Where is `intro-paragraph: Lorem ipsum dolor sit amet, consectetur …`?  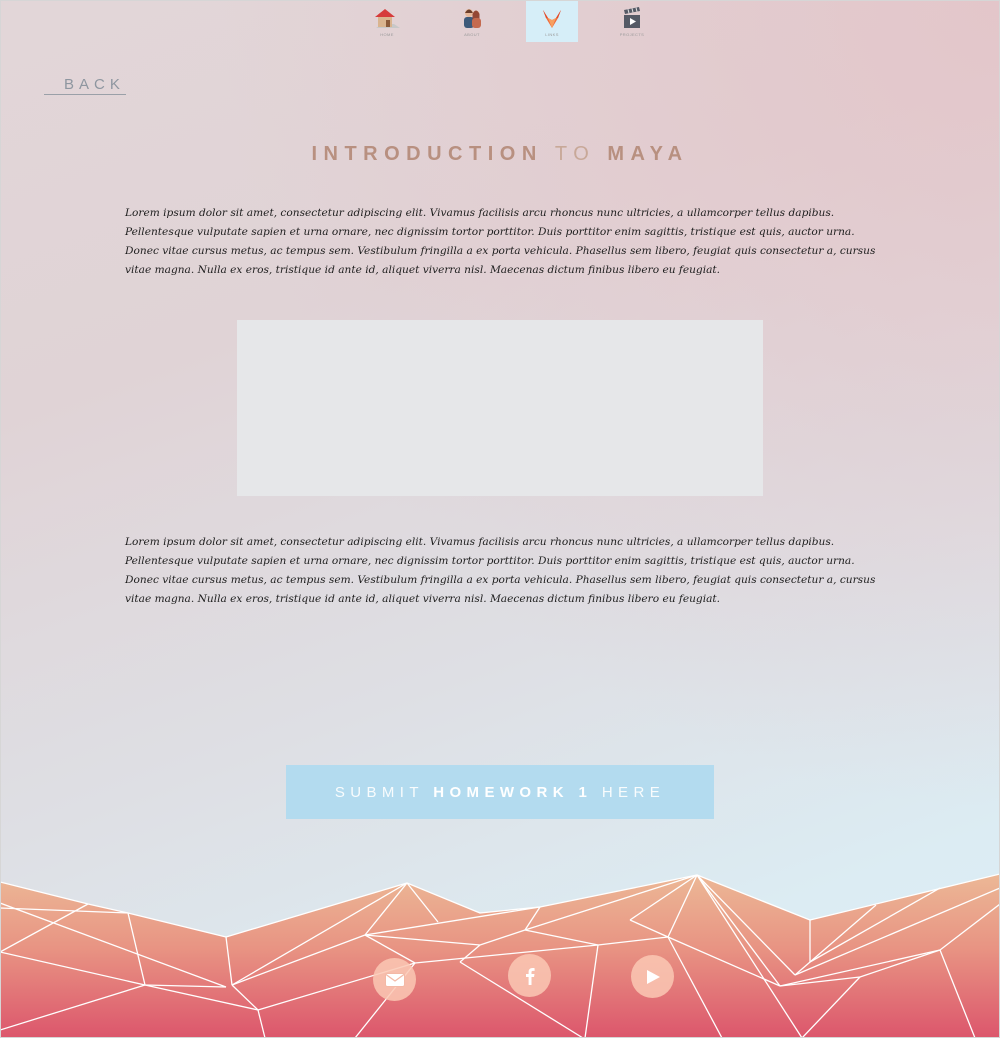 intro-paragraph: Lorem ipsum dolor sit amet, consectetur … is located at coordinates (500, 241).